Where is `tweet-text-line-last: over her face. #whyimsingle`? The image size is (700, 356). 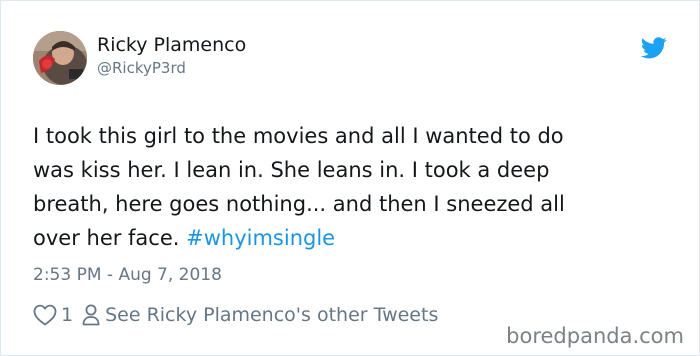 tweet-text-line-last: over her face. #whyimsingle is located at coordinates (353, 238).